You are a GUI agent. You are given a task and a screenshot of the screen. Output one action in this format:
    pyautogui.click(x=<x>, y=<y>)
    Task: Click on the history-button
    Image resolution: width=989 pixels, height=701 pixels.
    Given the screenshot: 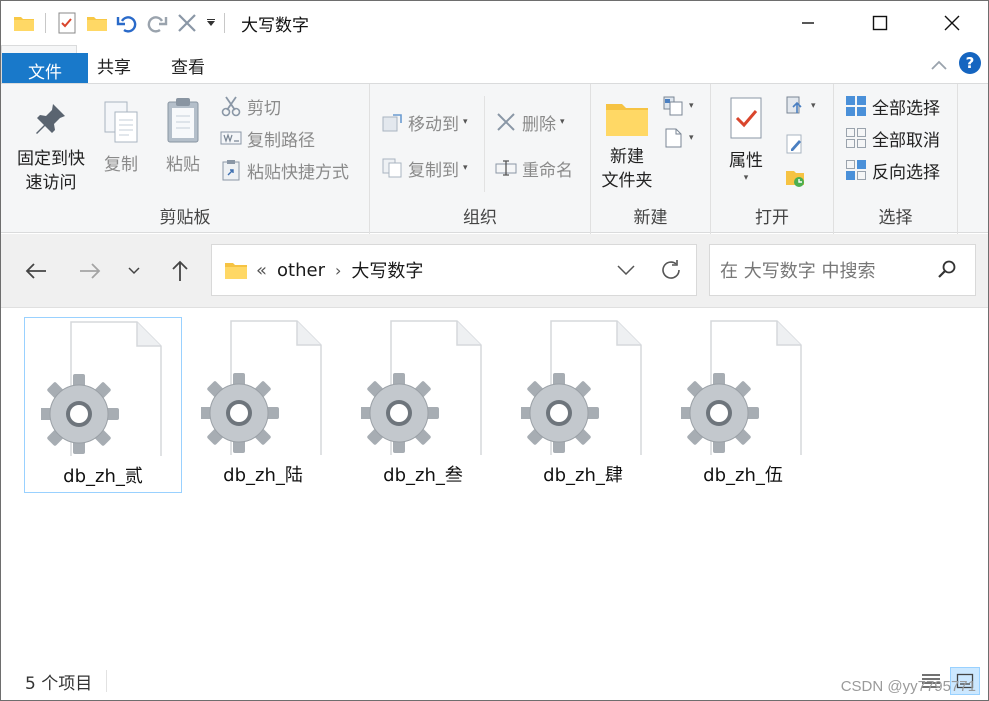 What is the action you would take?
    pyautogui.click(x=797, y=178)
    